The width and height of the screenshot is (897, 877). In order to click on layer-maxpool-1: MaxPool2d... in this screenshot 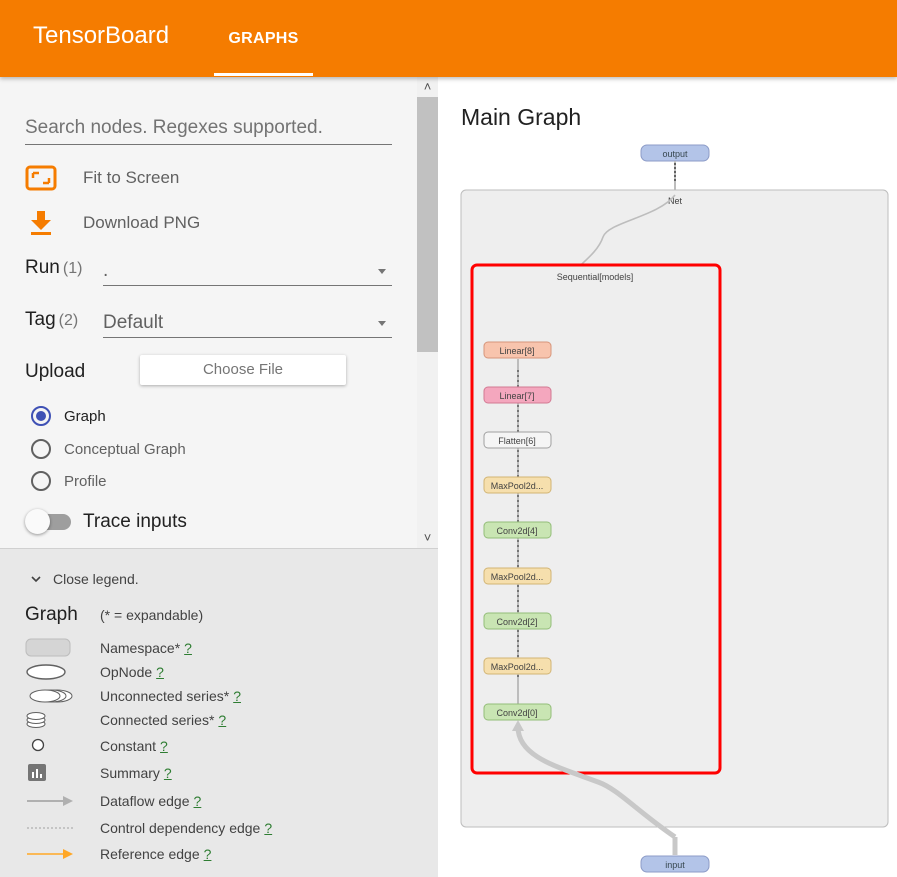, I will do `click(517, 666)`.